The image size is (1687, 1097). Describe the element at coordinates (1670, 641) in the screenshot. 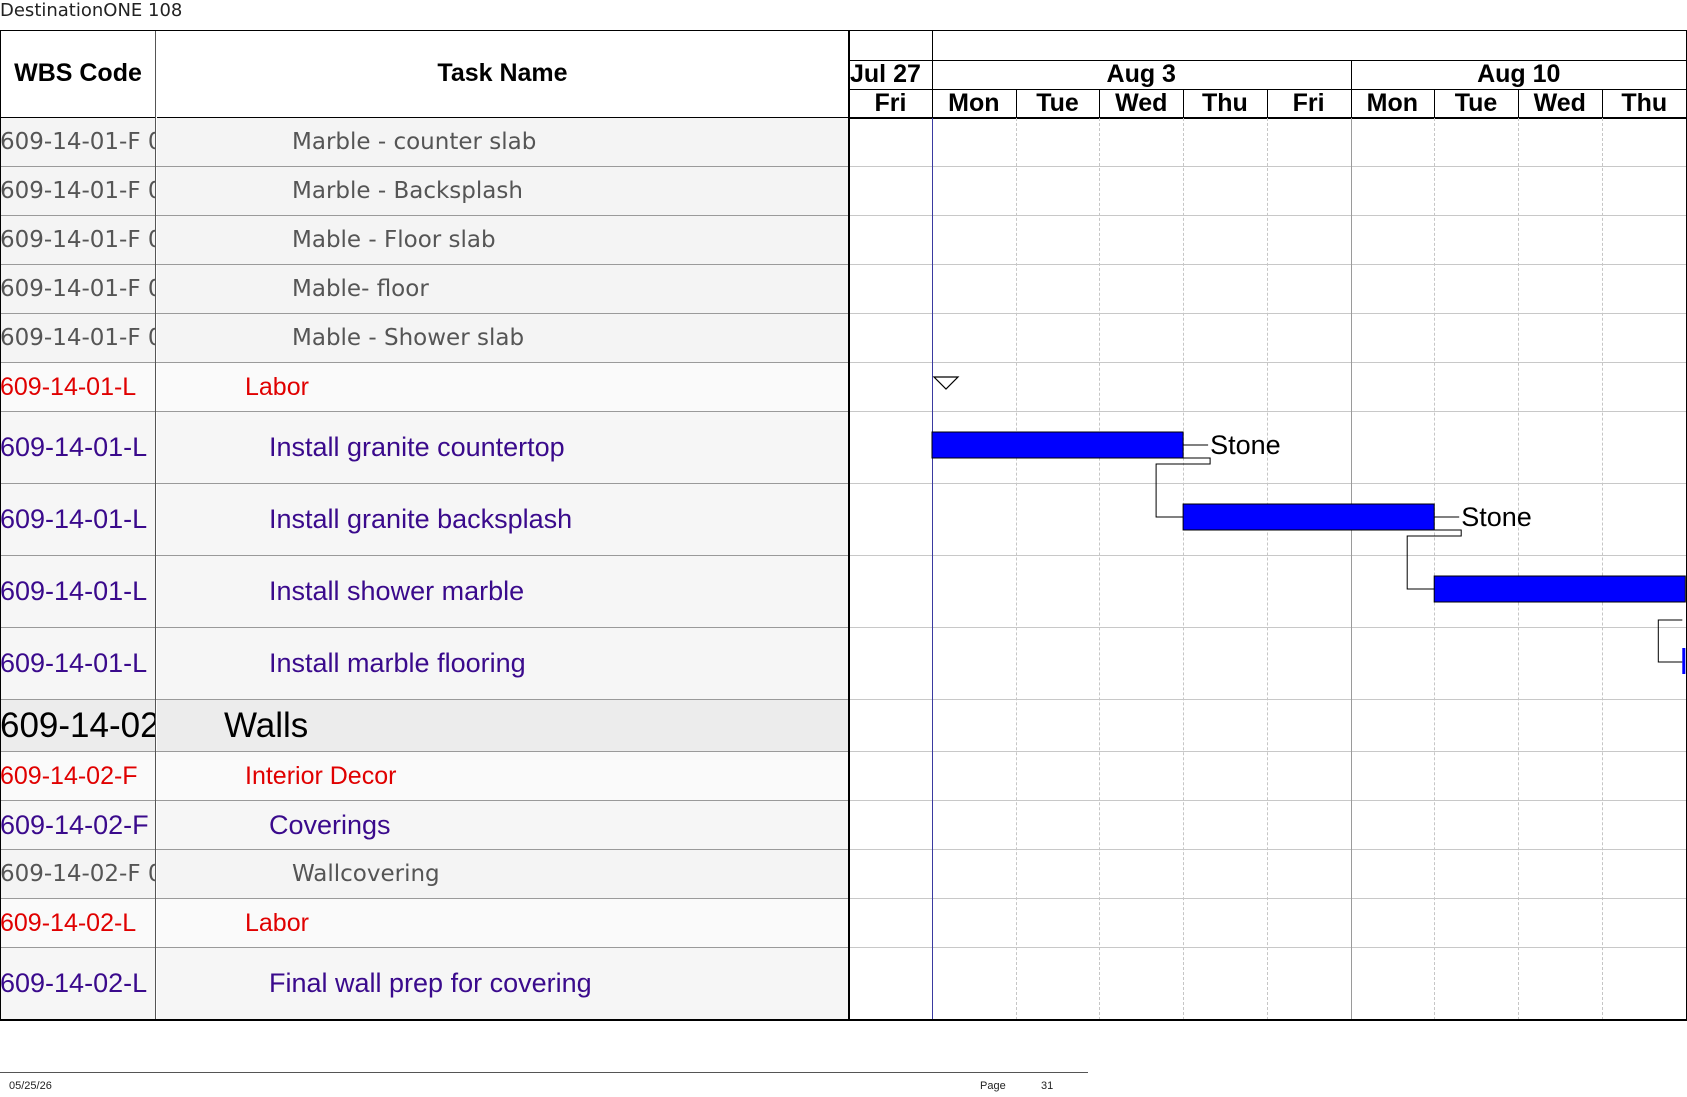

I see `dependency-link` at that location.